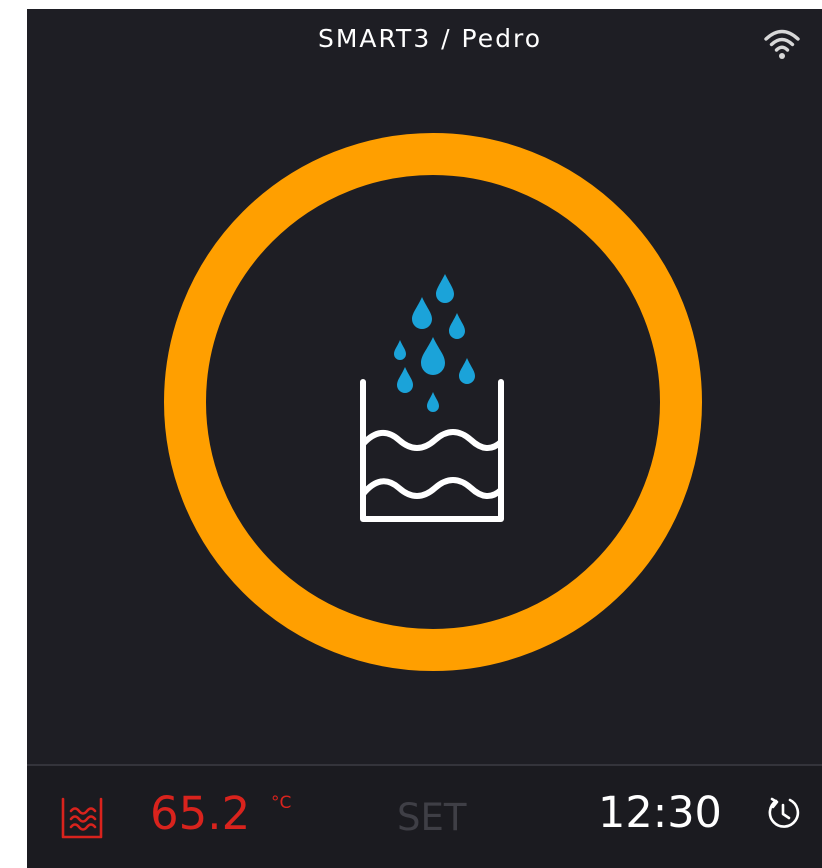 Image resolution: width=822 pixels, height=868 pixels. What do you see at coordinates (281, 803) in the screenshot?
I see `temperature-unit: °C` at bounding box center [281, 803].